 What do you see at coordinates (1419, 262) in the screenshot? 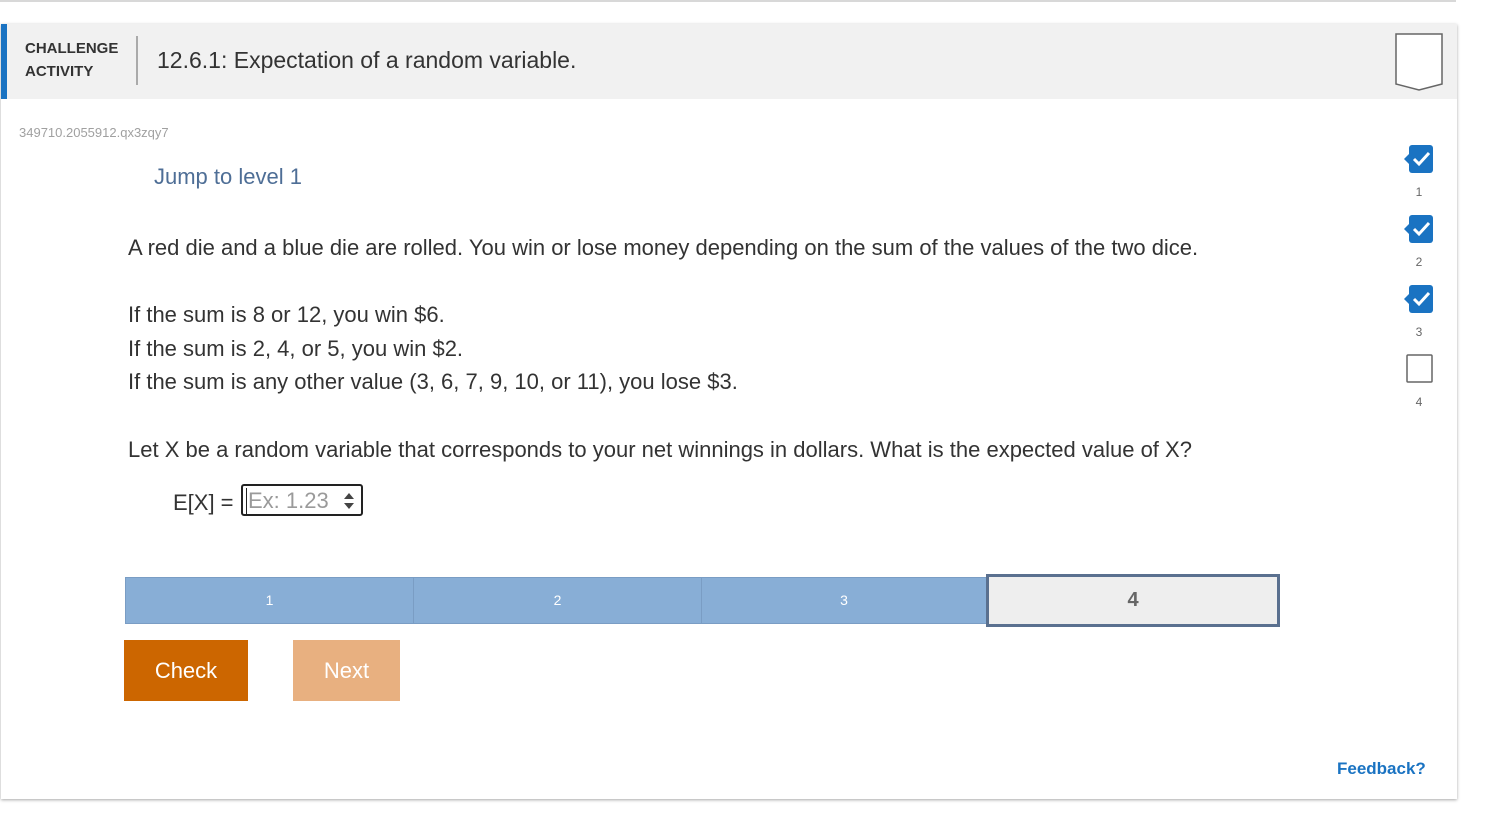
I see `progress-step-number: 2` at bounding box center [1419, 262].